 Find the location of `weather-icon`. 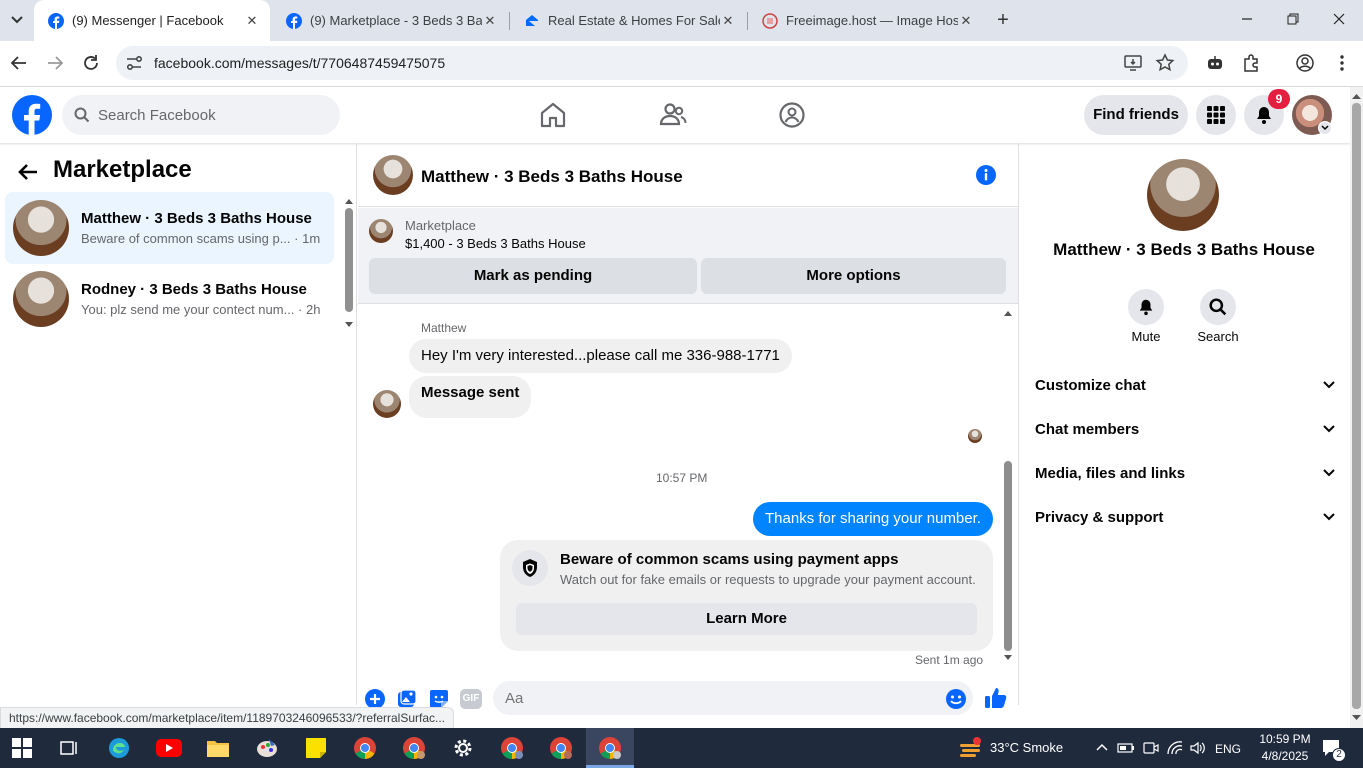

weather-icon is located at coordinates (970, 748).